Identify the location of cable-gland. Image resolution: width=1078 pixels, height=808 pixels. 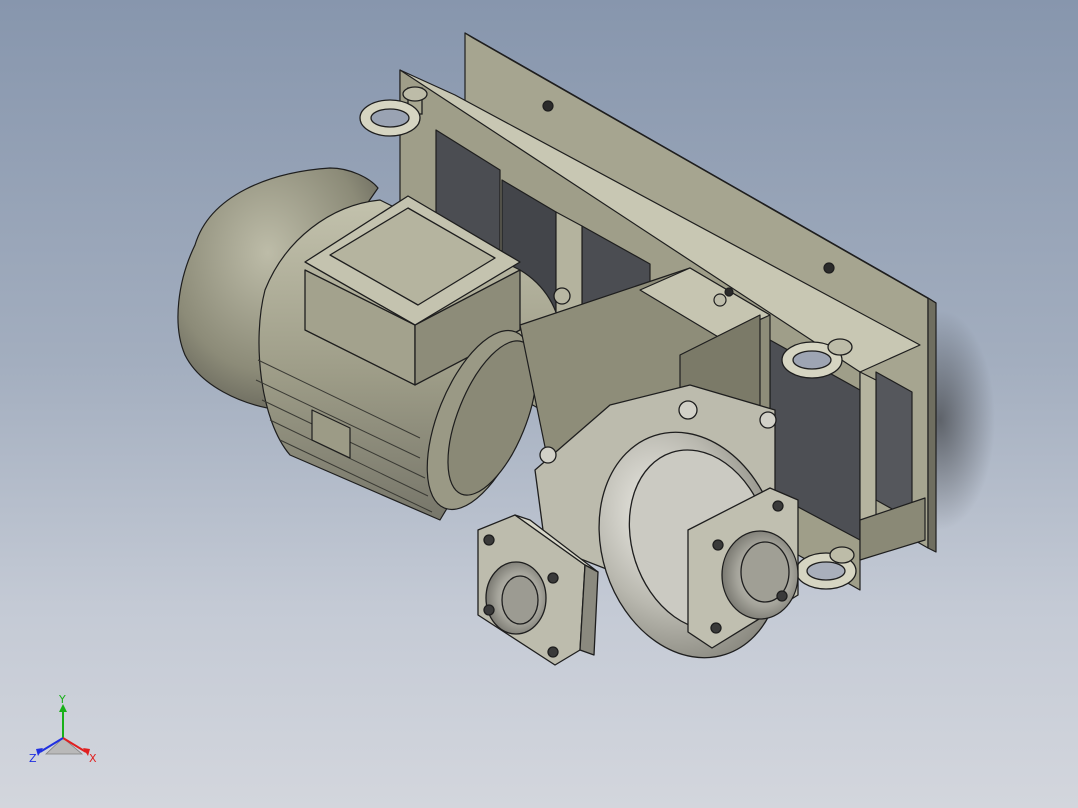
(562, 296).